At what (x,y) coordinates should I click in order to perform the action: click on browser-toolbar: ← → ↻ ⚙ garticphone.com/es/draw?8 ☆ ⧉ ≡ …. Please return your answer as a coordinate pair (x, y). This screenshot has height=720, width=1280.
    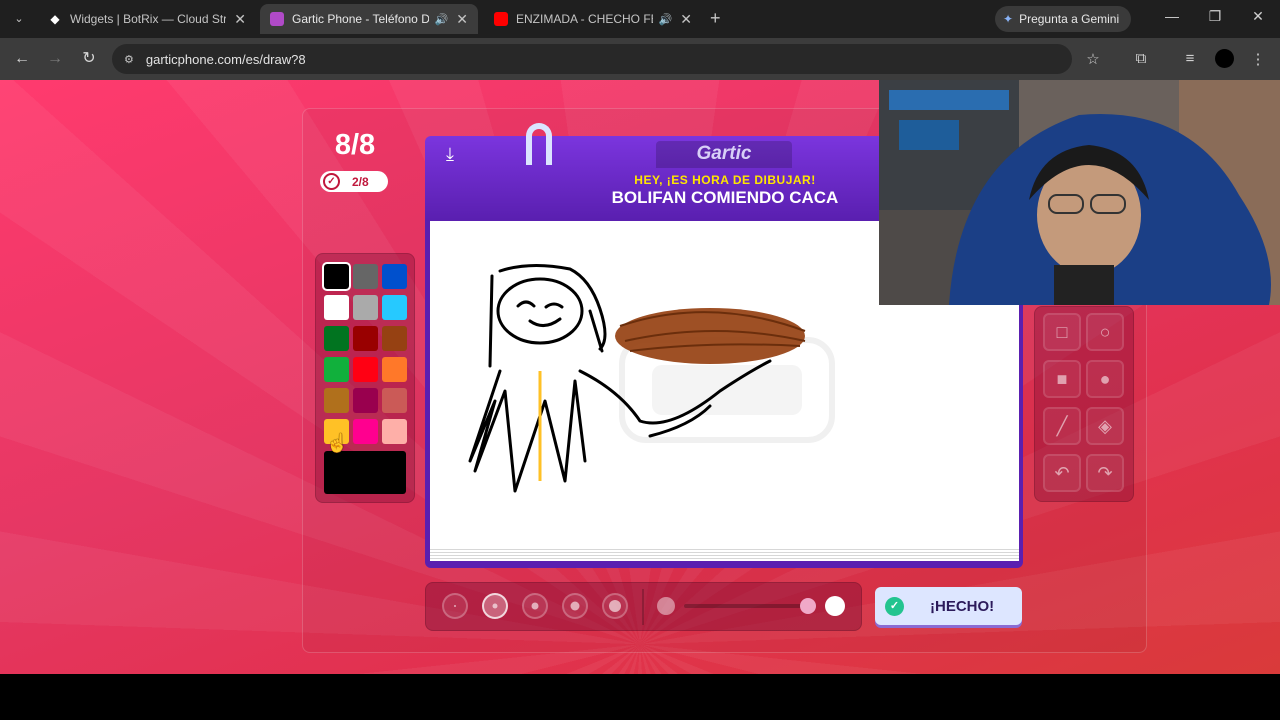
    Looking at the image, I should click on (640, 59).